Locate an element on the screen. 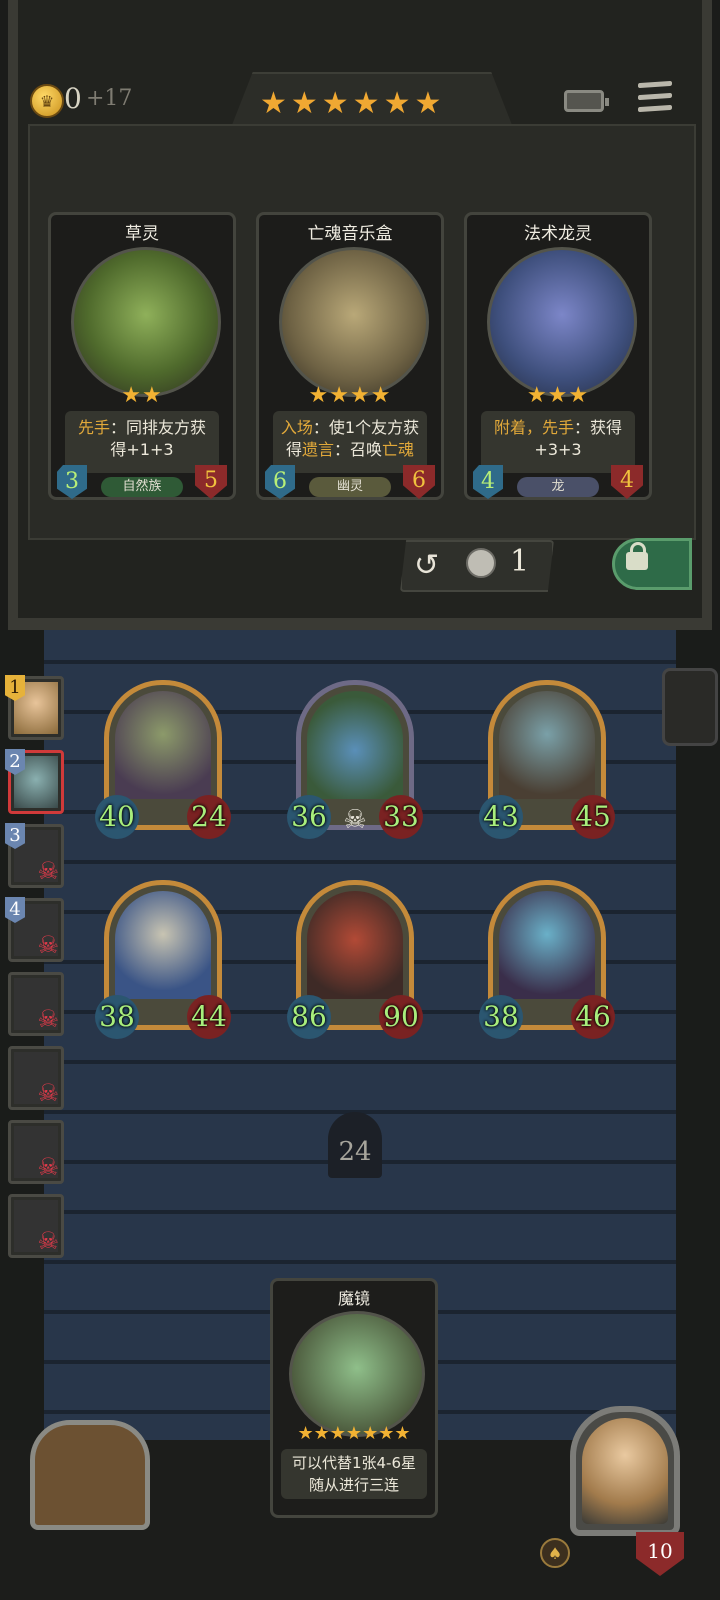 This screenshot has width=720, height=1600. hero-power-icon: ♠ is located at coordinates (555, 1553).